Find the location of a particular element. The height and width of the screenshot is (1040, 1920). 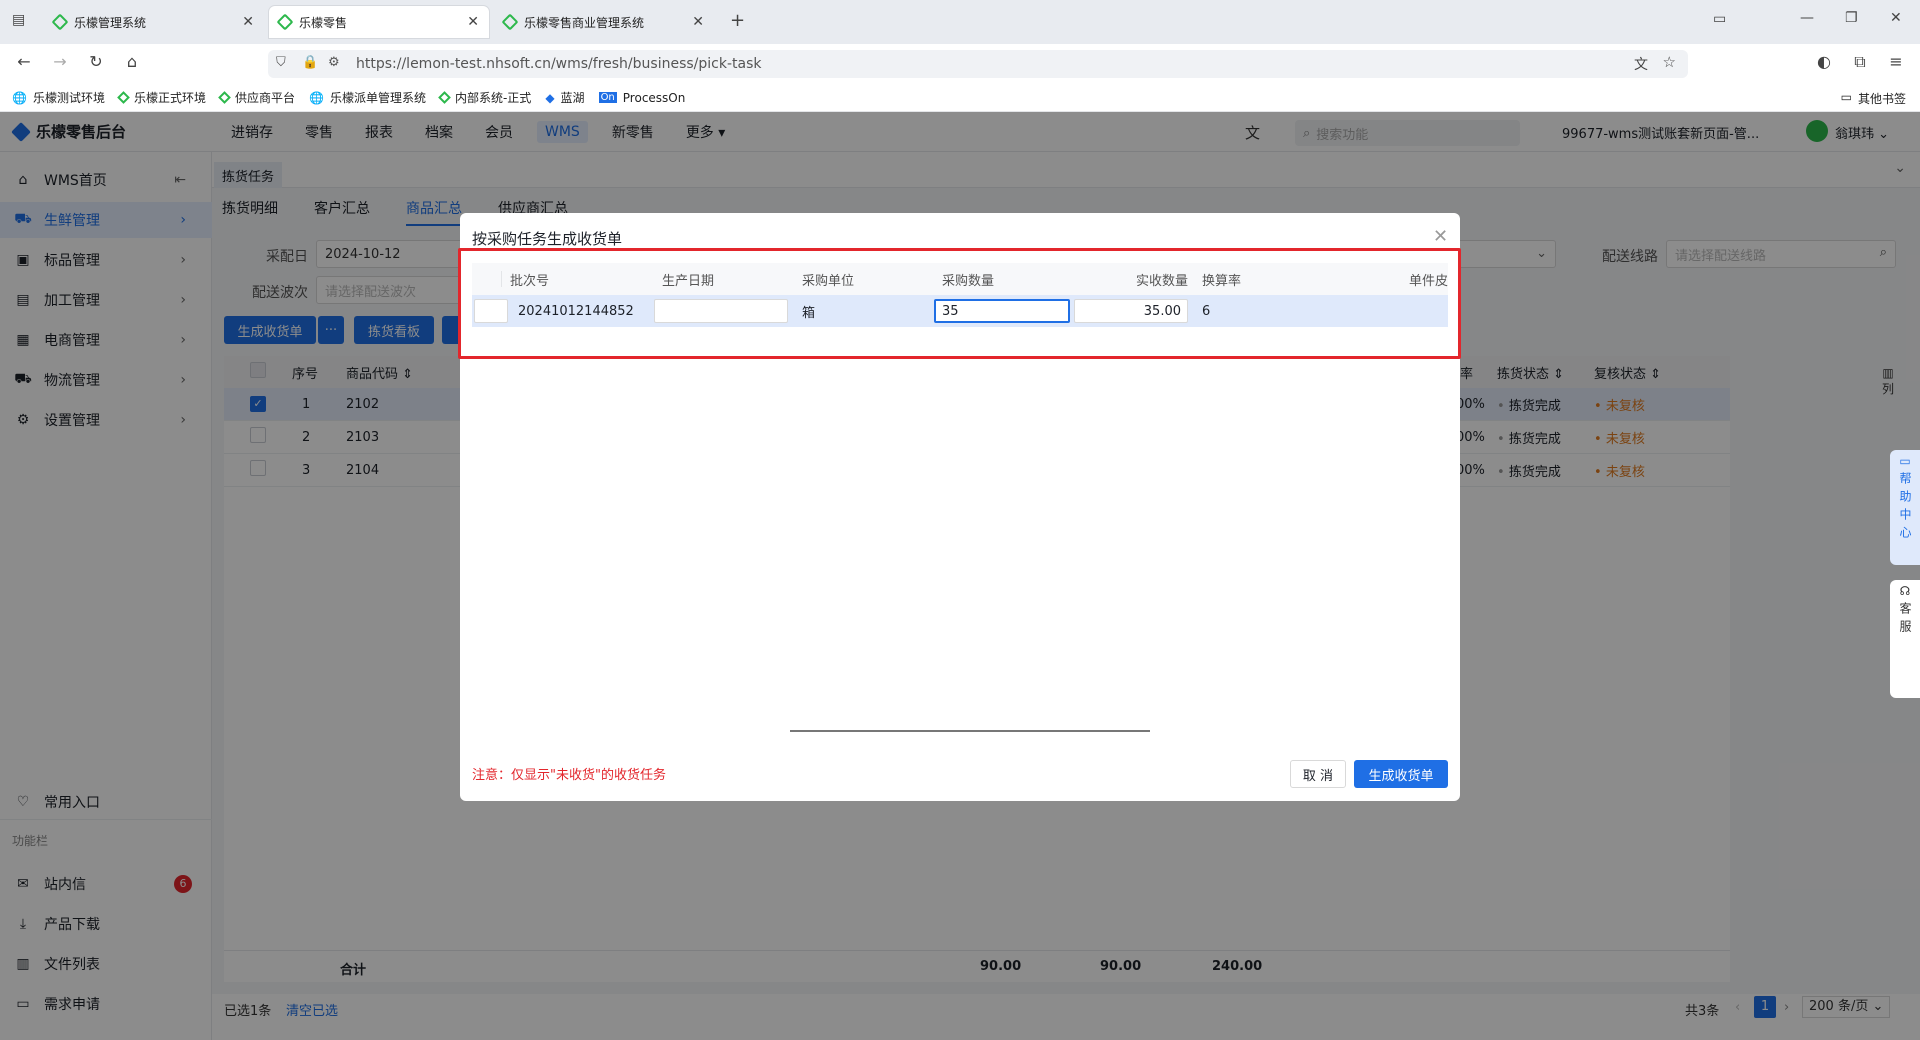

browser-tab-3: 乐檬零售商业管理系统 ✕ is located at coordinates (604, 22).